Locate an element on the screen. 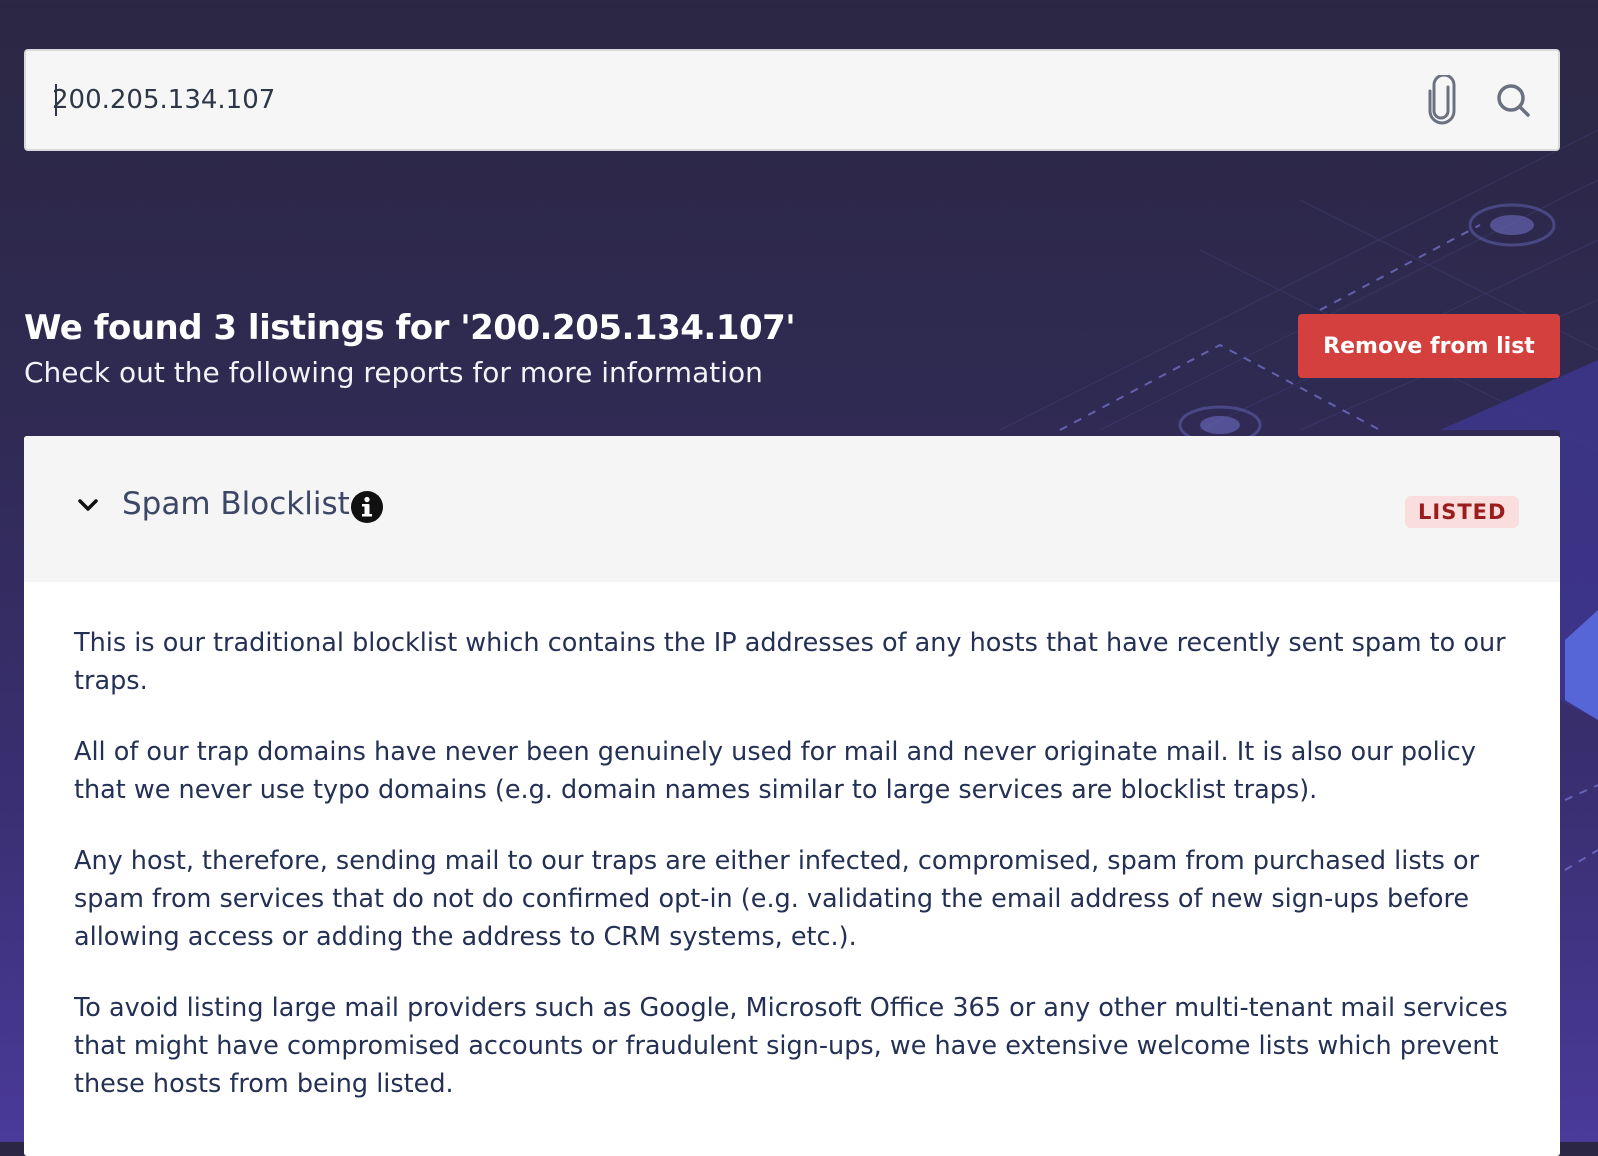 The image size is (1598, 1156). search-input is located at coordinates (712, 100).